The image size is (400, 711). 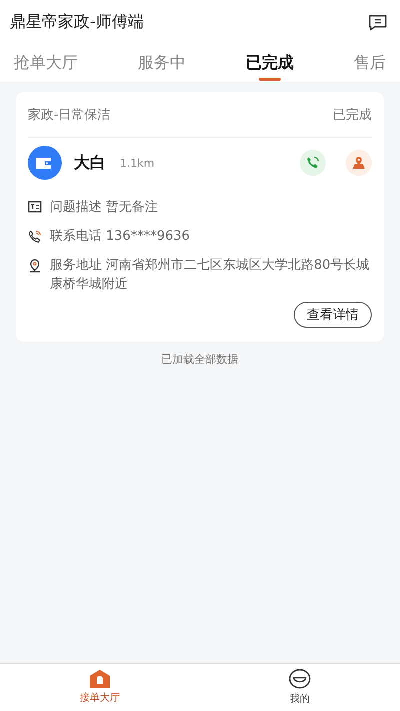 What do you see at coordinates (162, 63) in the screenshot?
I see `tab: 服务中` at bounding box center [162, 63].